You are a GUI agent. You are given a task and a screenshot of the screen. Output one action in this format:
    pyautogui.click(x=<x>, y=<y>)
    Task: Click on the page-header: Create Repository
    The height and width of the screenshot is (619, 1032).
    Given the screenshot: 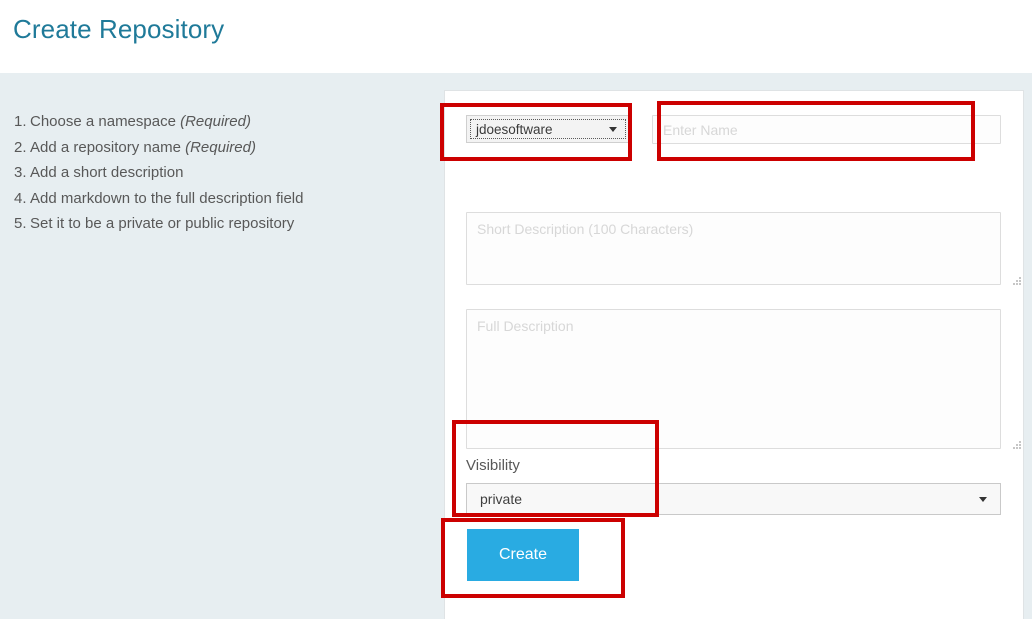 What is the action you would take?
    pyautogui.click(x=516, y=36)
    